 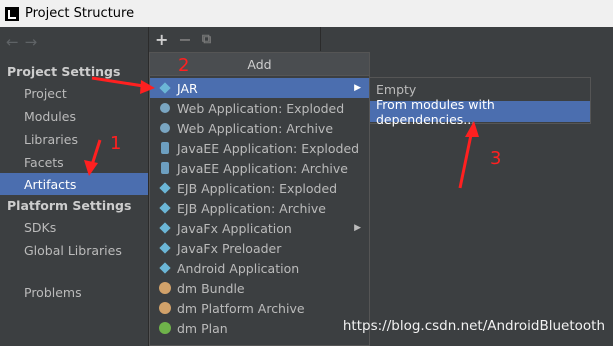 What do you see at coordinates (251, 208) in the screenshot?
I see `menu-item-label: EJB Application: Archive` at bounding box center [251, 208].